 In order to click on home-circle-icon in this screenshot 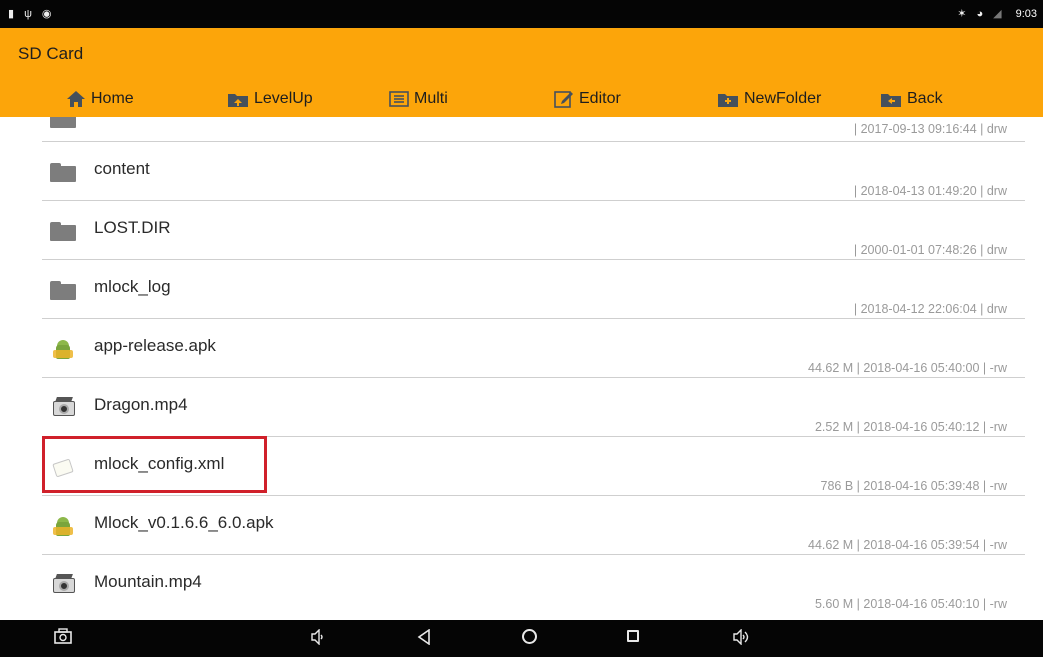, I will do `click(529, 636)`.